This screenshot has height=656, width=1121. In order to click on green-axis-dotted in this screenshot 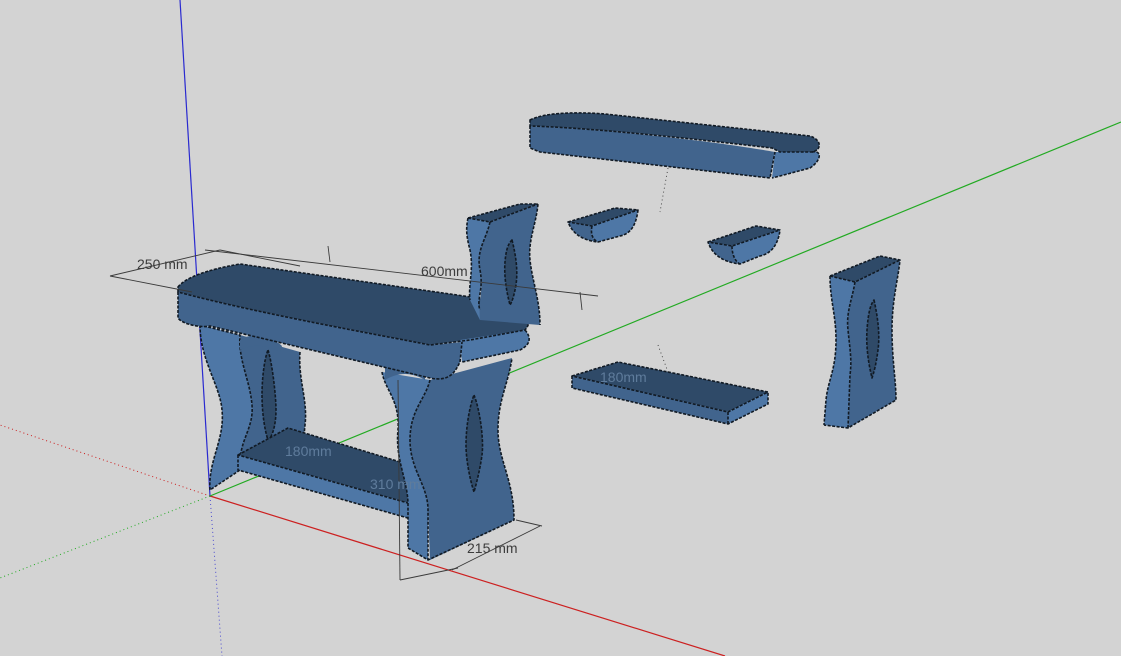, I will do `click(105, 537)`.